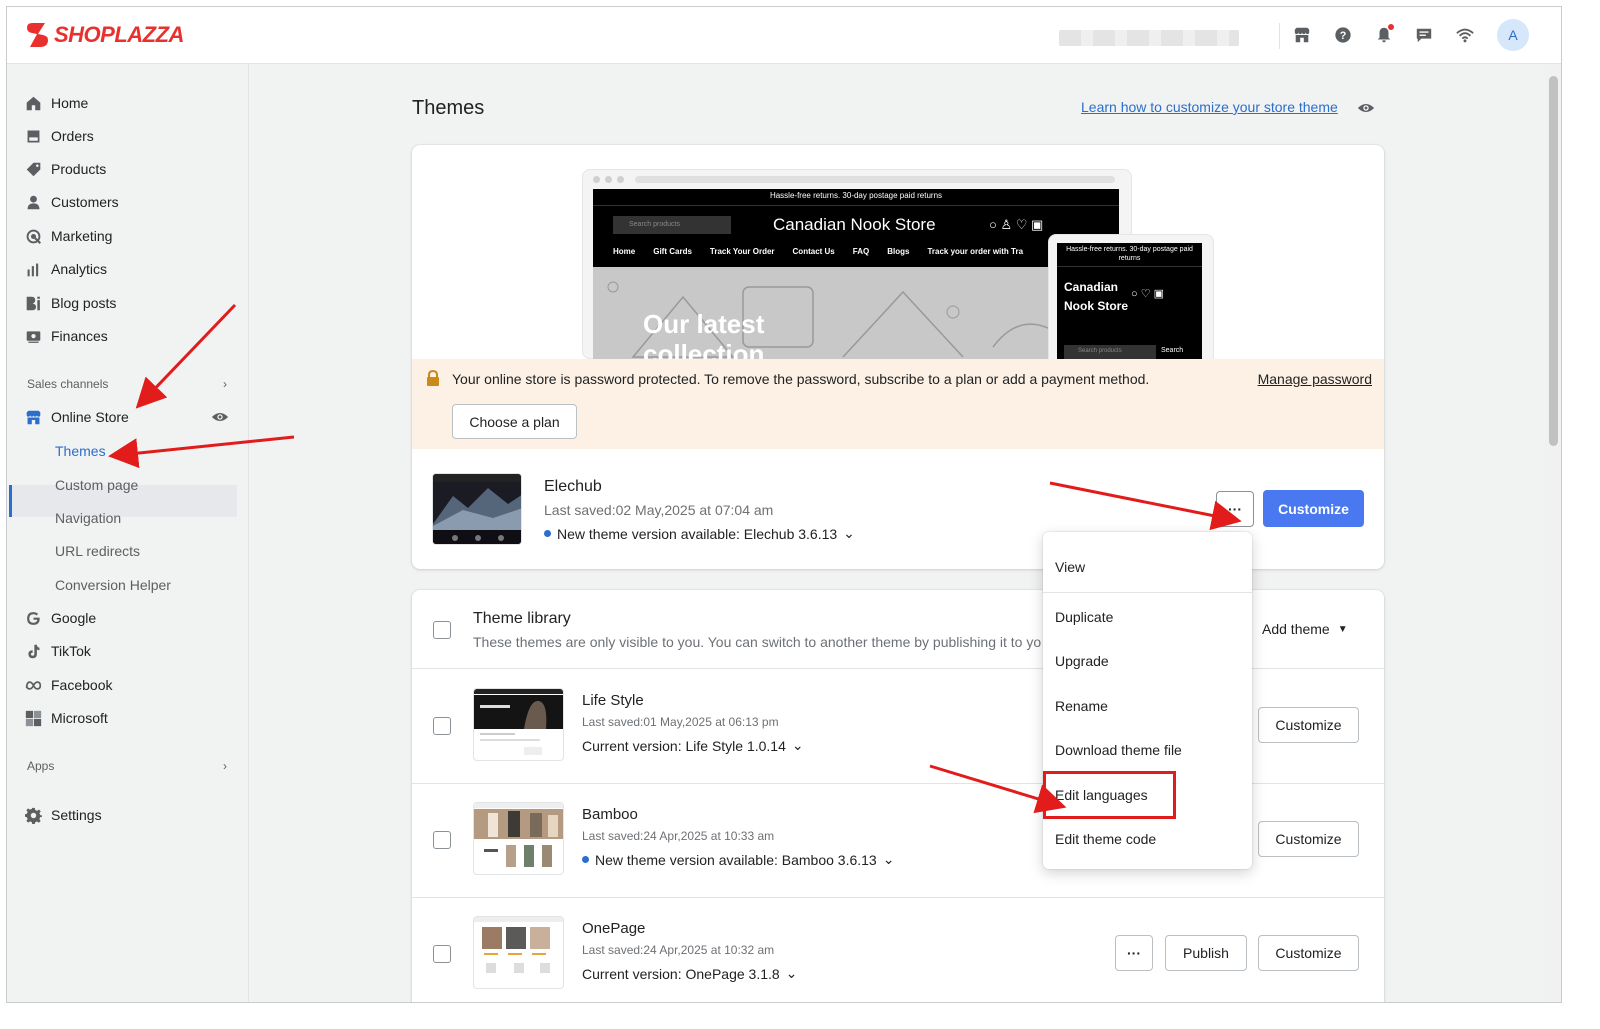 Image resolution: width=1600 pixels, height=1029 pixels. Describe the element at coordinates (693, 745) in the screenshot. I see `theme-version: Current version: Life Style 1.0.14 ⌄` at that location.